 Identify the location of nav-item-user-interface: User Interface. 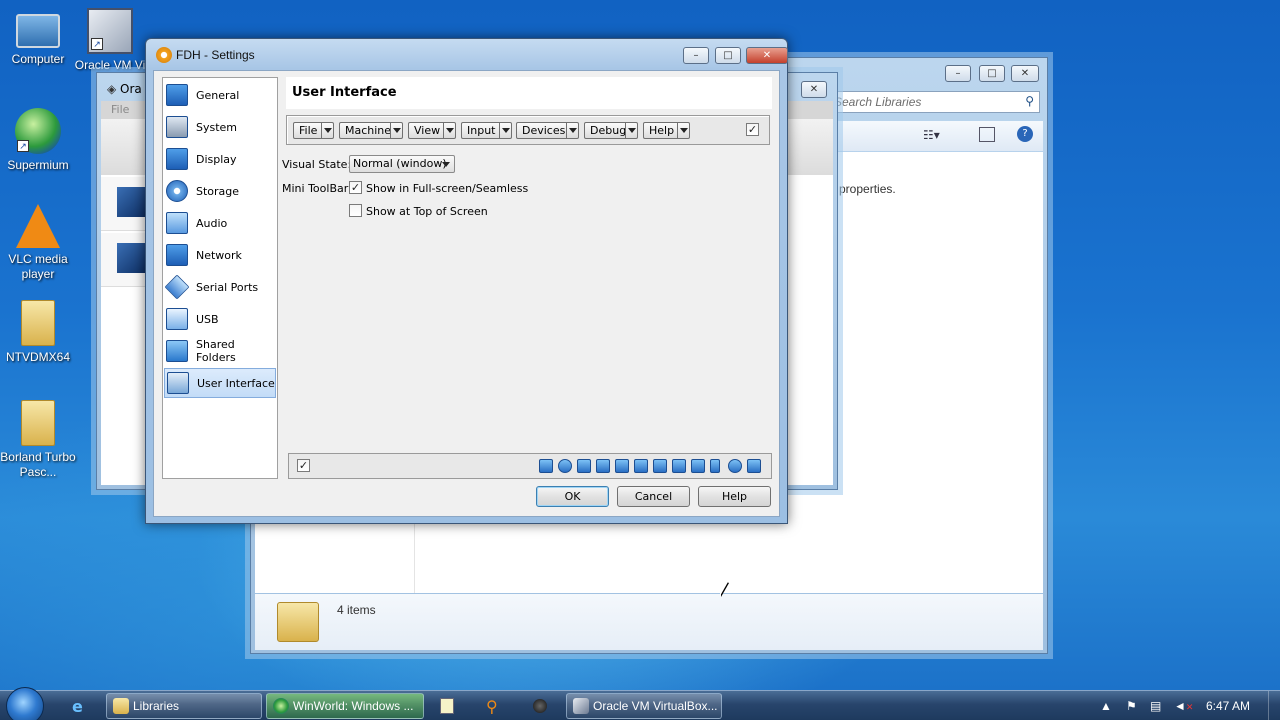
(220, 383).